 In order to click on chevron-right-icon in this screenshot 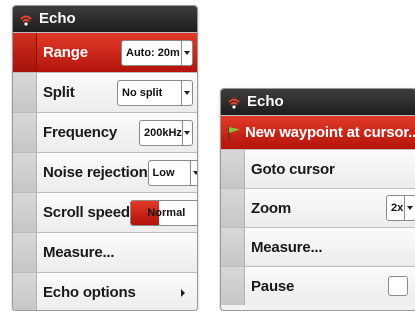, I will do `click(183, 292)`.